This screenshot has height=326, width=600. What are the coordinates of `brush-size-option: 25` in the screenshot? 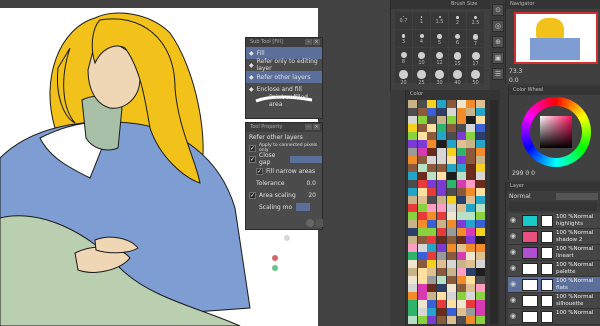 It's located at (421, 76).